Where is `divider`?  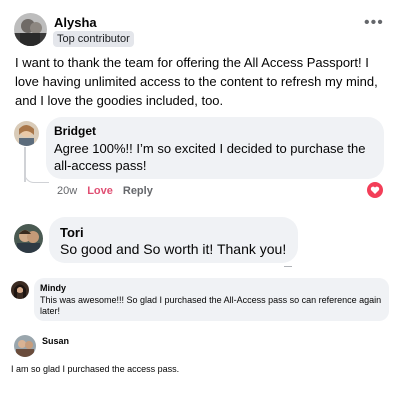 divider is located at coordinates (288, 266).